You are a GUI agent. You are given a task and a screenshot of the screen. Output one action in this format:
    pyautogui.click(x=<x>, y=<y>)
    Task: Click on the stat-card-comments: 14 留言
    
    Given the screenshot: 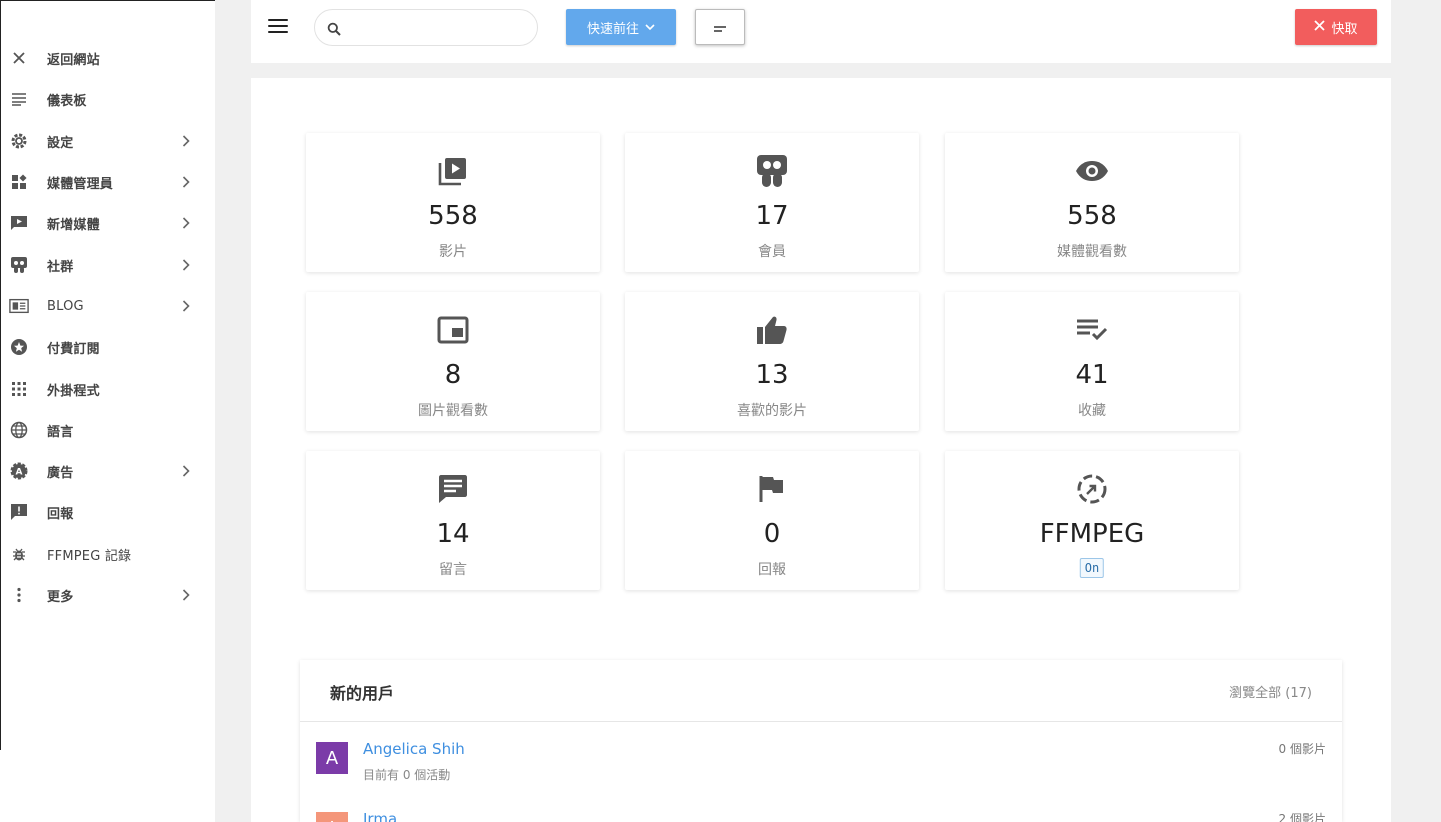 What is the action you would take?
    pyautogui.click(x=453, y=520)
    